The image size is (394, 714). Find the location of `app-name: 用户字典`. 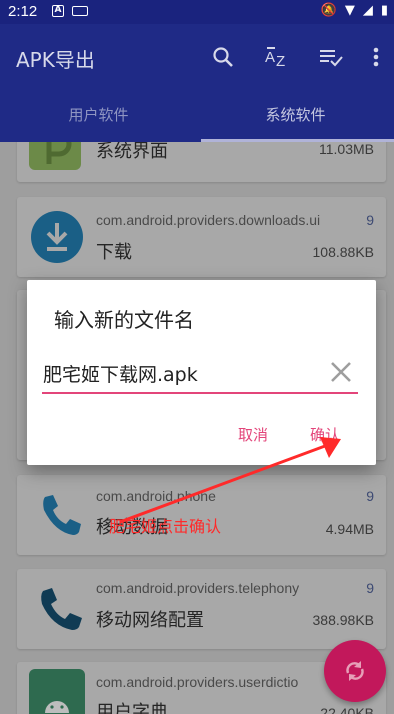

app-name: 用户字典 is located at coordinates (132, 708).